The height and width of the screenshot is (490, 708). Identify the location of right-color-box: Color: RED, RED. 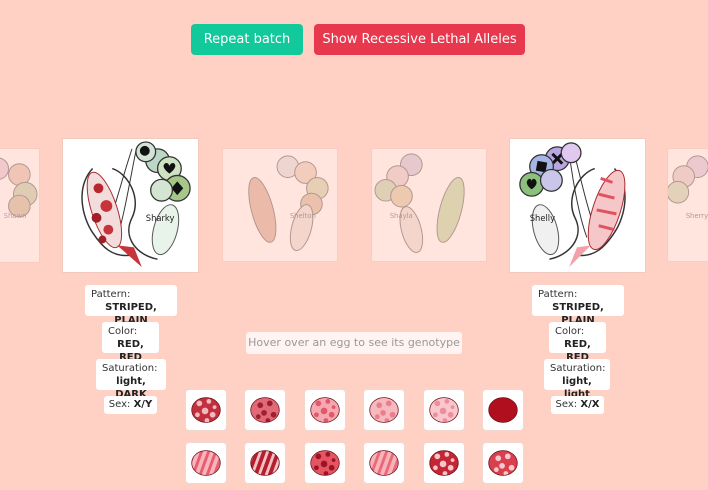
(577, 342).